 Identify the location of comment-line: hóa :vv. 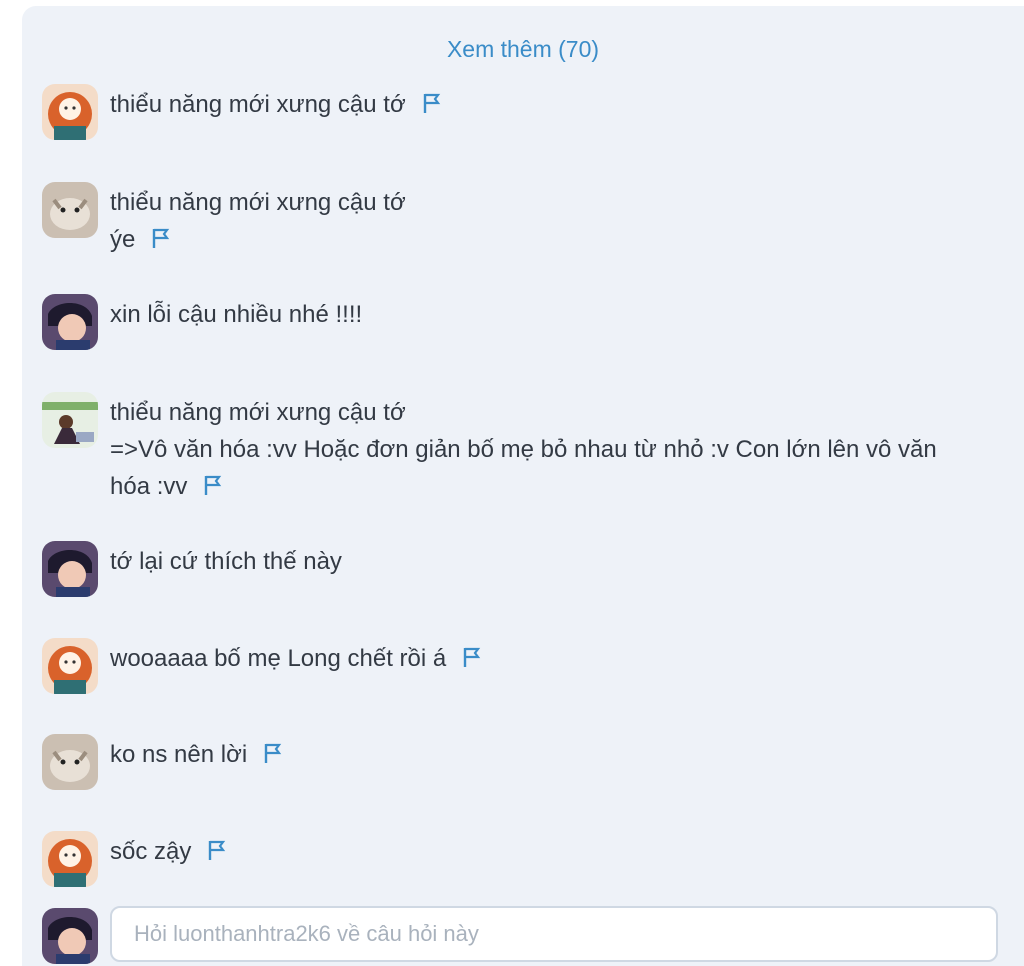
(149, 486).